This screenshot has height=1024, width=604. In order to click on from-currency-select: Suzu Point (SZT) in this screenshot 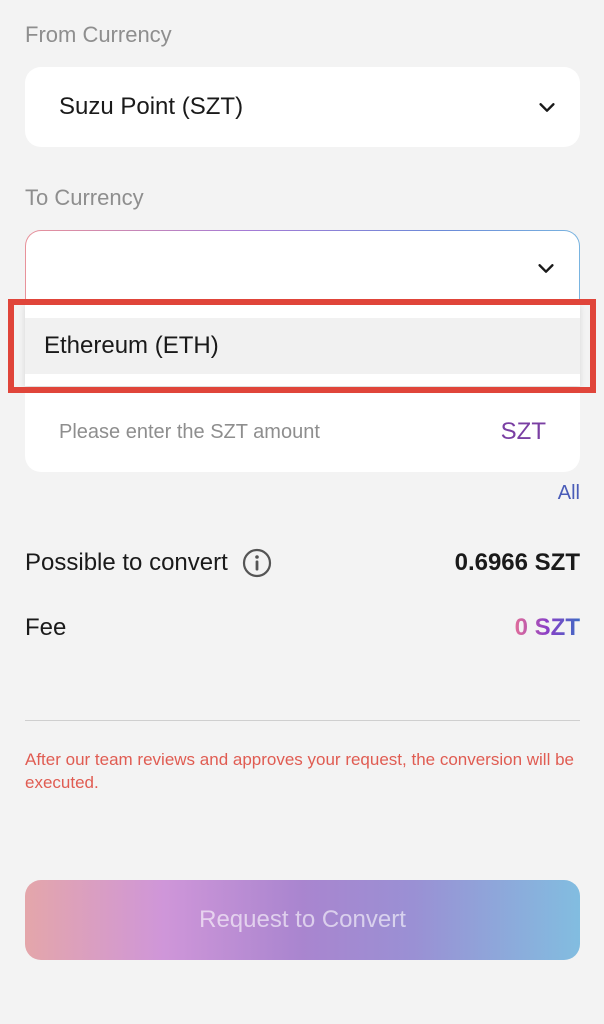, I will do `click(302, 107)`.